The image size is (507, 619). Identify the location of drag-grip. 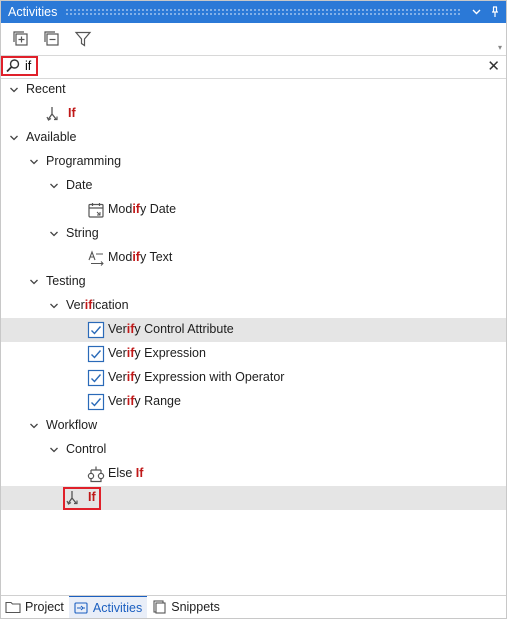
(262, 12).